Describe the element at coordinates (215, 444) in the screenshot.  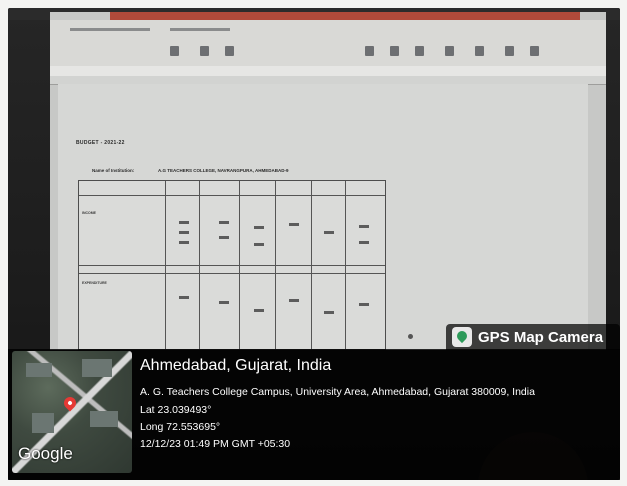
I see `capture-datetime: 12/12/23 01:49 PM GMT +05:30` at that location.